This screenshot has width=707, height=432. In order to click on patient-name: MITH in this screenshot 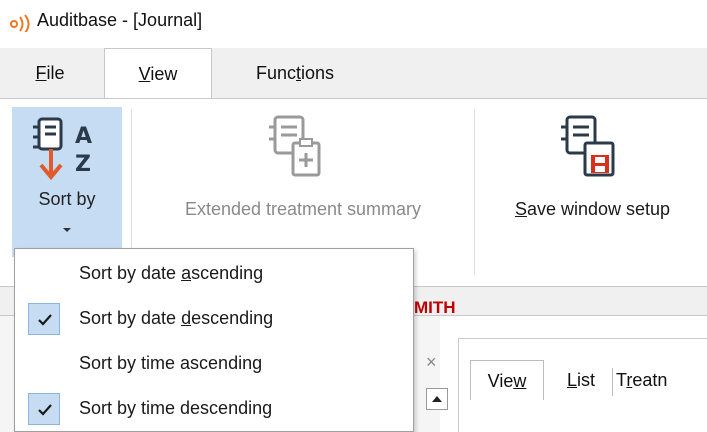, I will do `click(435, 307)`.